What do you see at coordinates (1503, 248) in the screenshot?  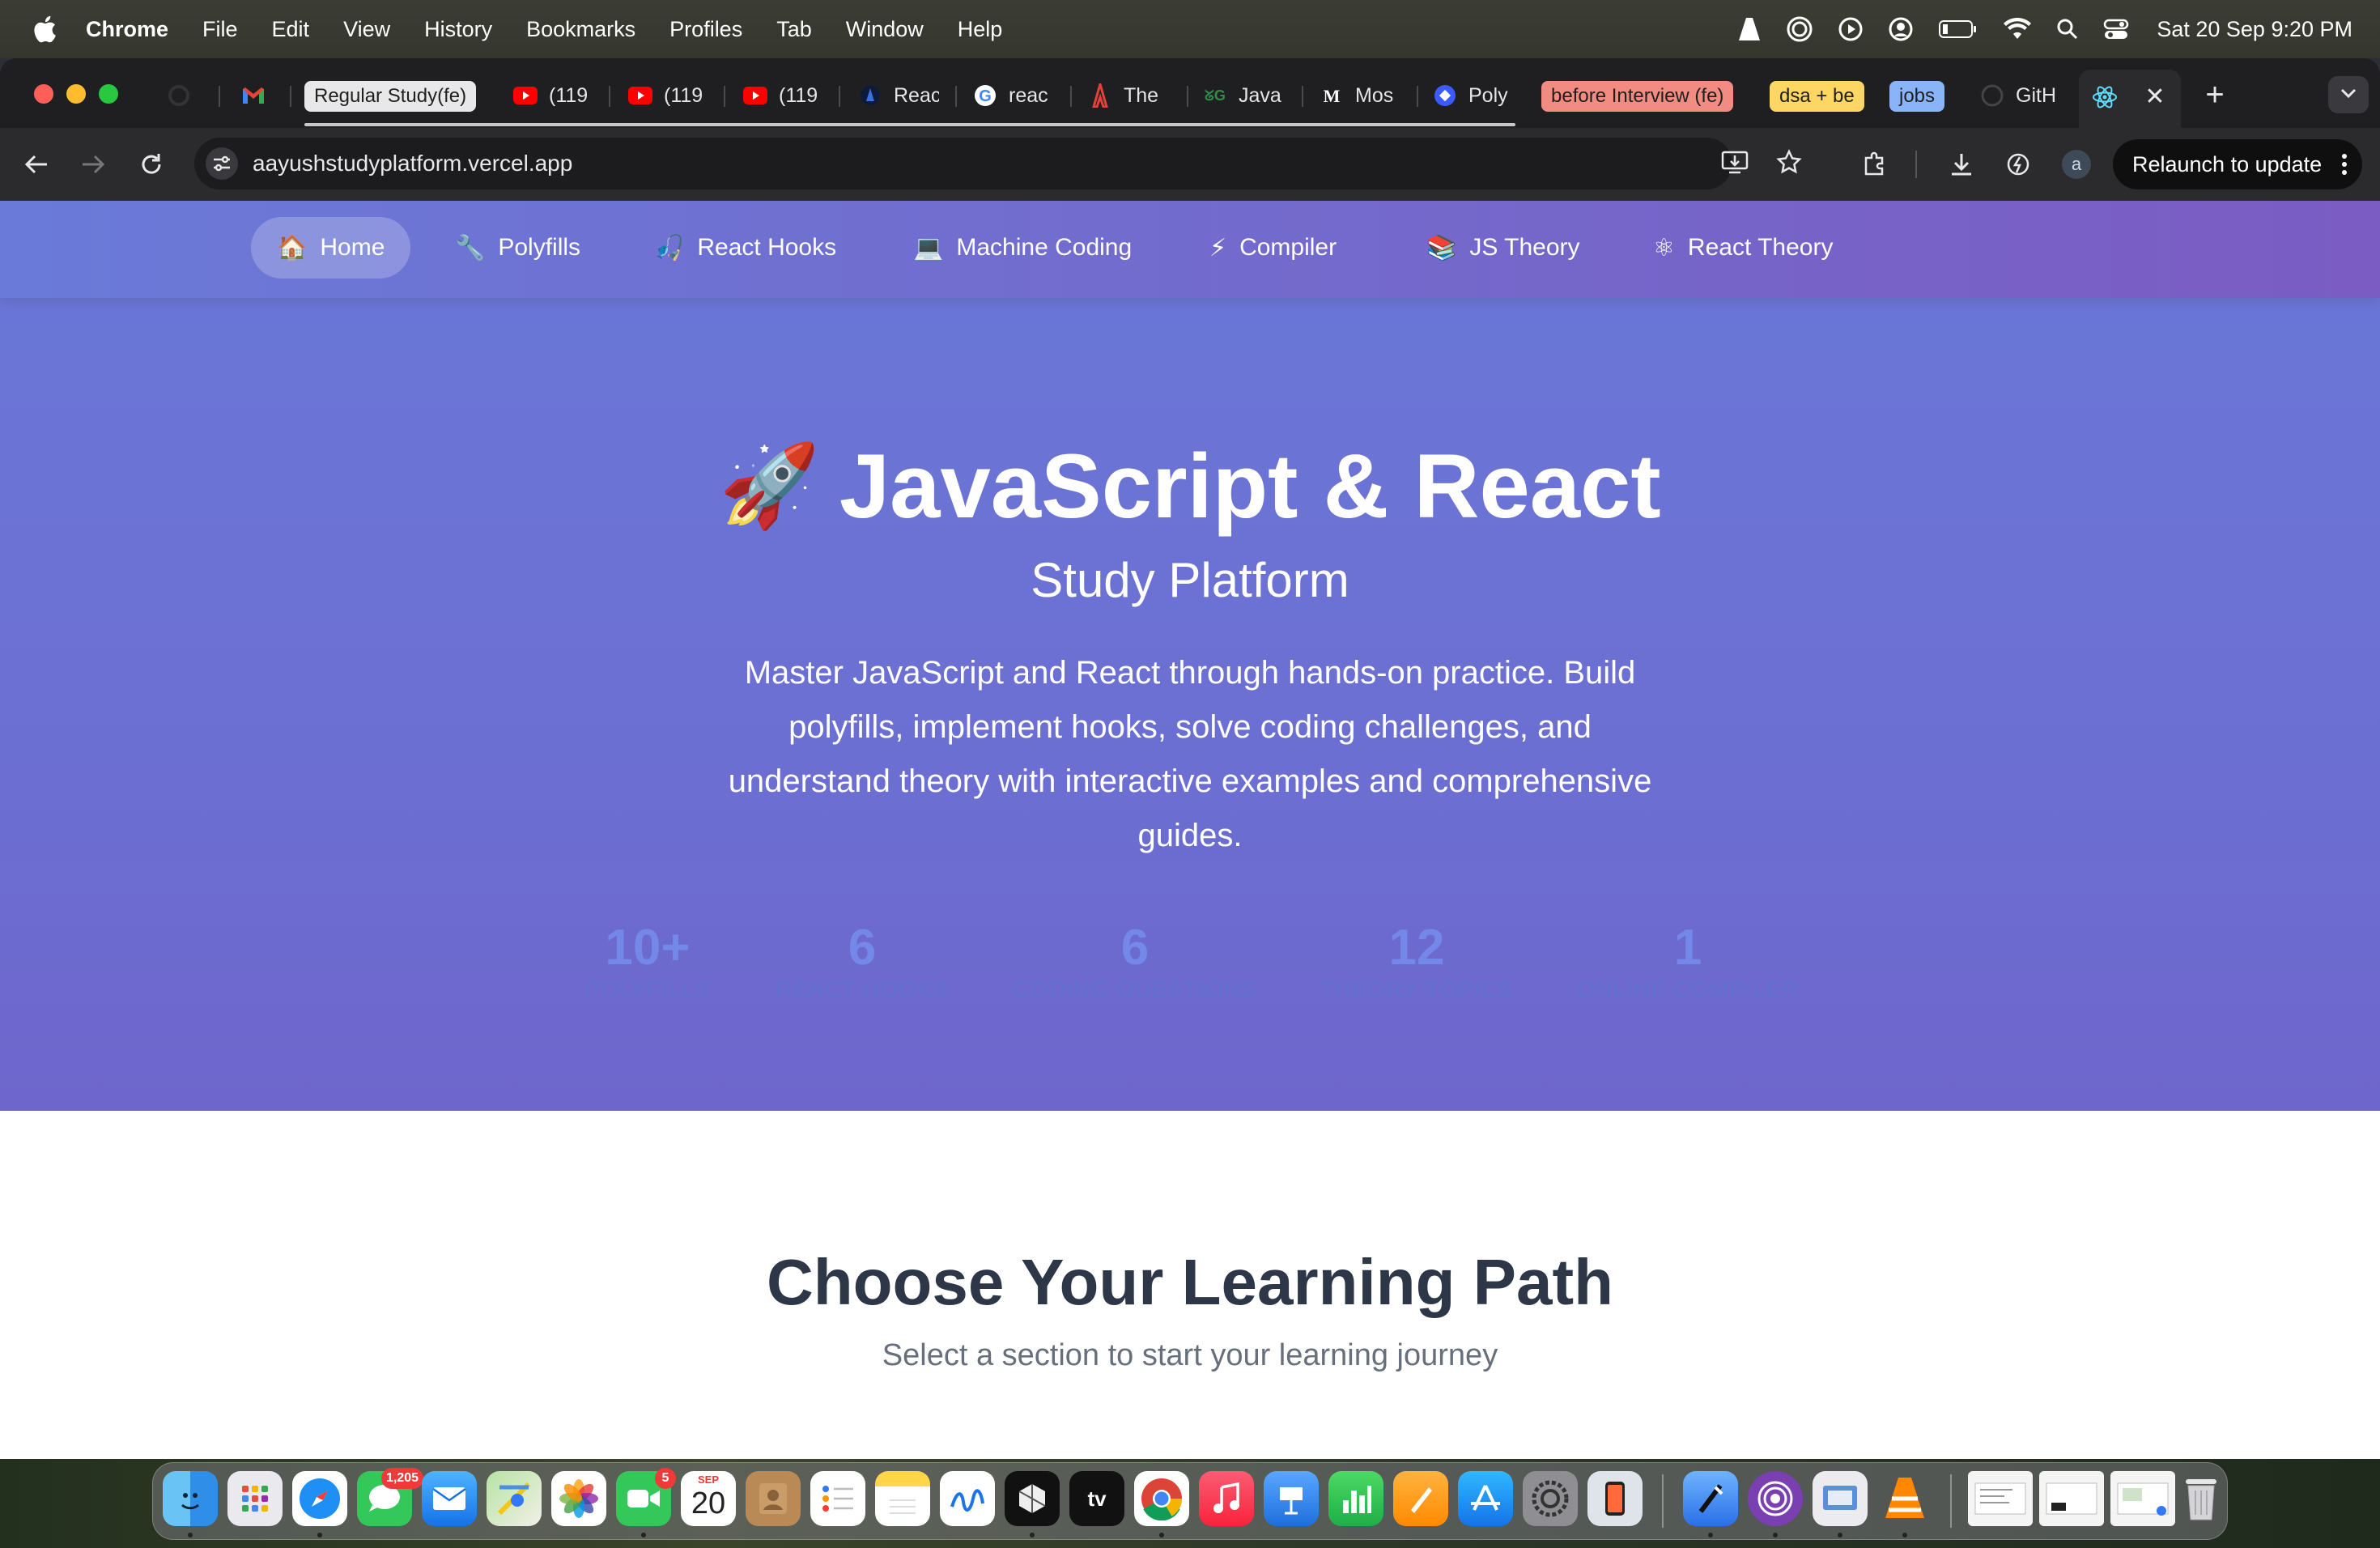 I see `nav-js-theory: 📚 JS Theory` at bounding box center [1503, 248].